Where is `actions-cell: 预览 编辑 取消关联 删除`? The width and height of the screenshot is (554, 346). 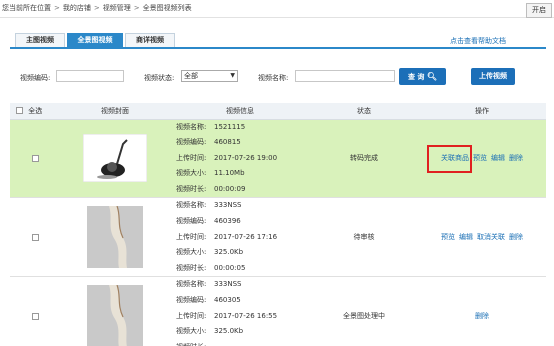
actions-cell: 预览 编辑 取消关联 删除 is located at coordinates (482, 237).